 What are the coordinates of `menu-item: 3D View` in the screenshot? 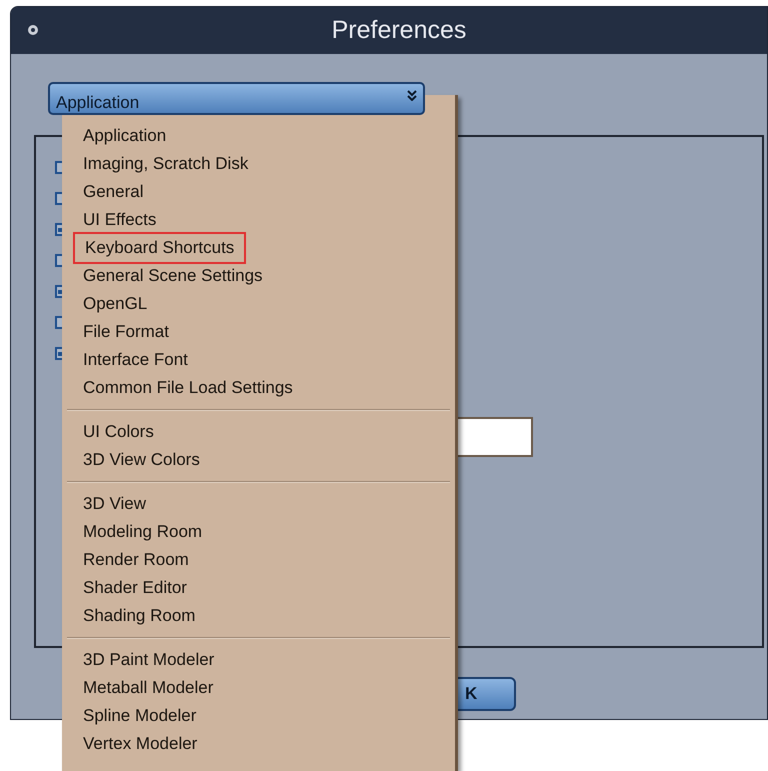 It's located at (111, 504).